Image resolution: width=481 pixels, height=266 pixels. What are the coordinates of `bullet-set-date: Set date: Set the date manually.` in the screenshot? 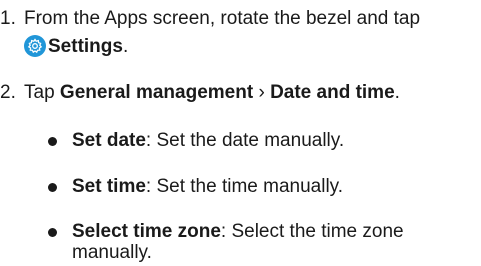 It's located at (263, 141).